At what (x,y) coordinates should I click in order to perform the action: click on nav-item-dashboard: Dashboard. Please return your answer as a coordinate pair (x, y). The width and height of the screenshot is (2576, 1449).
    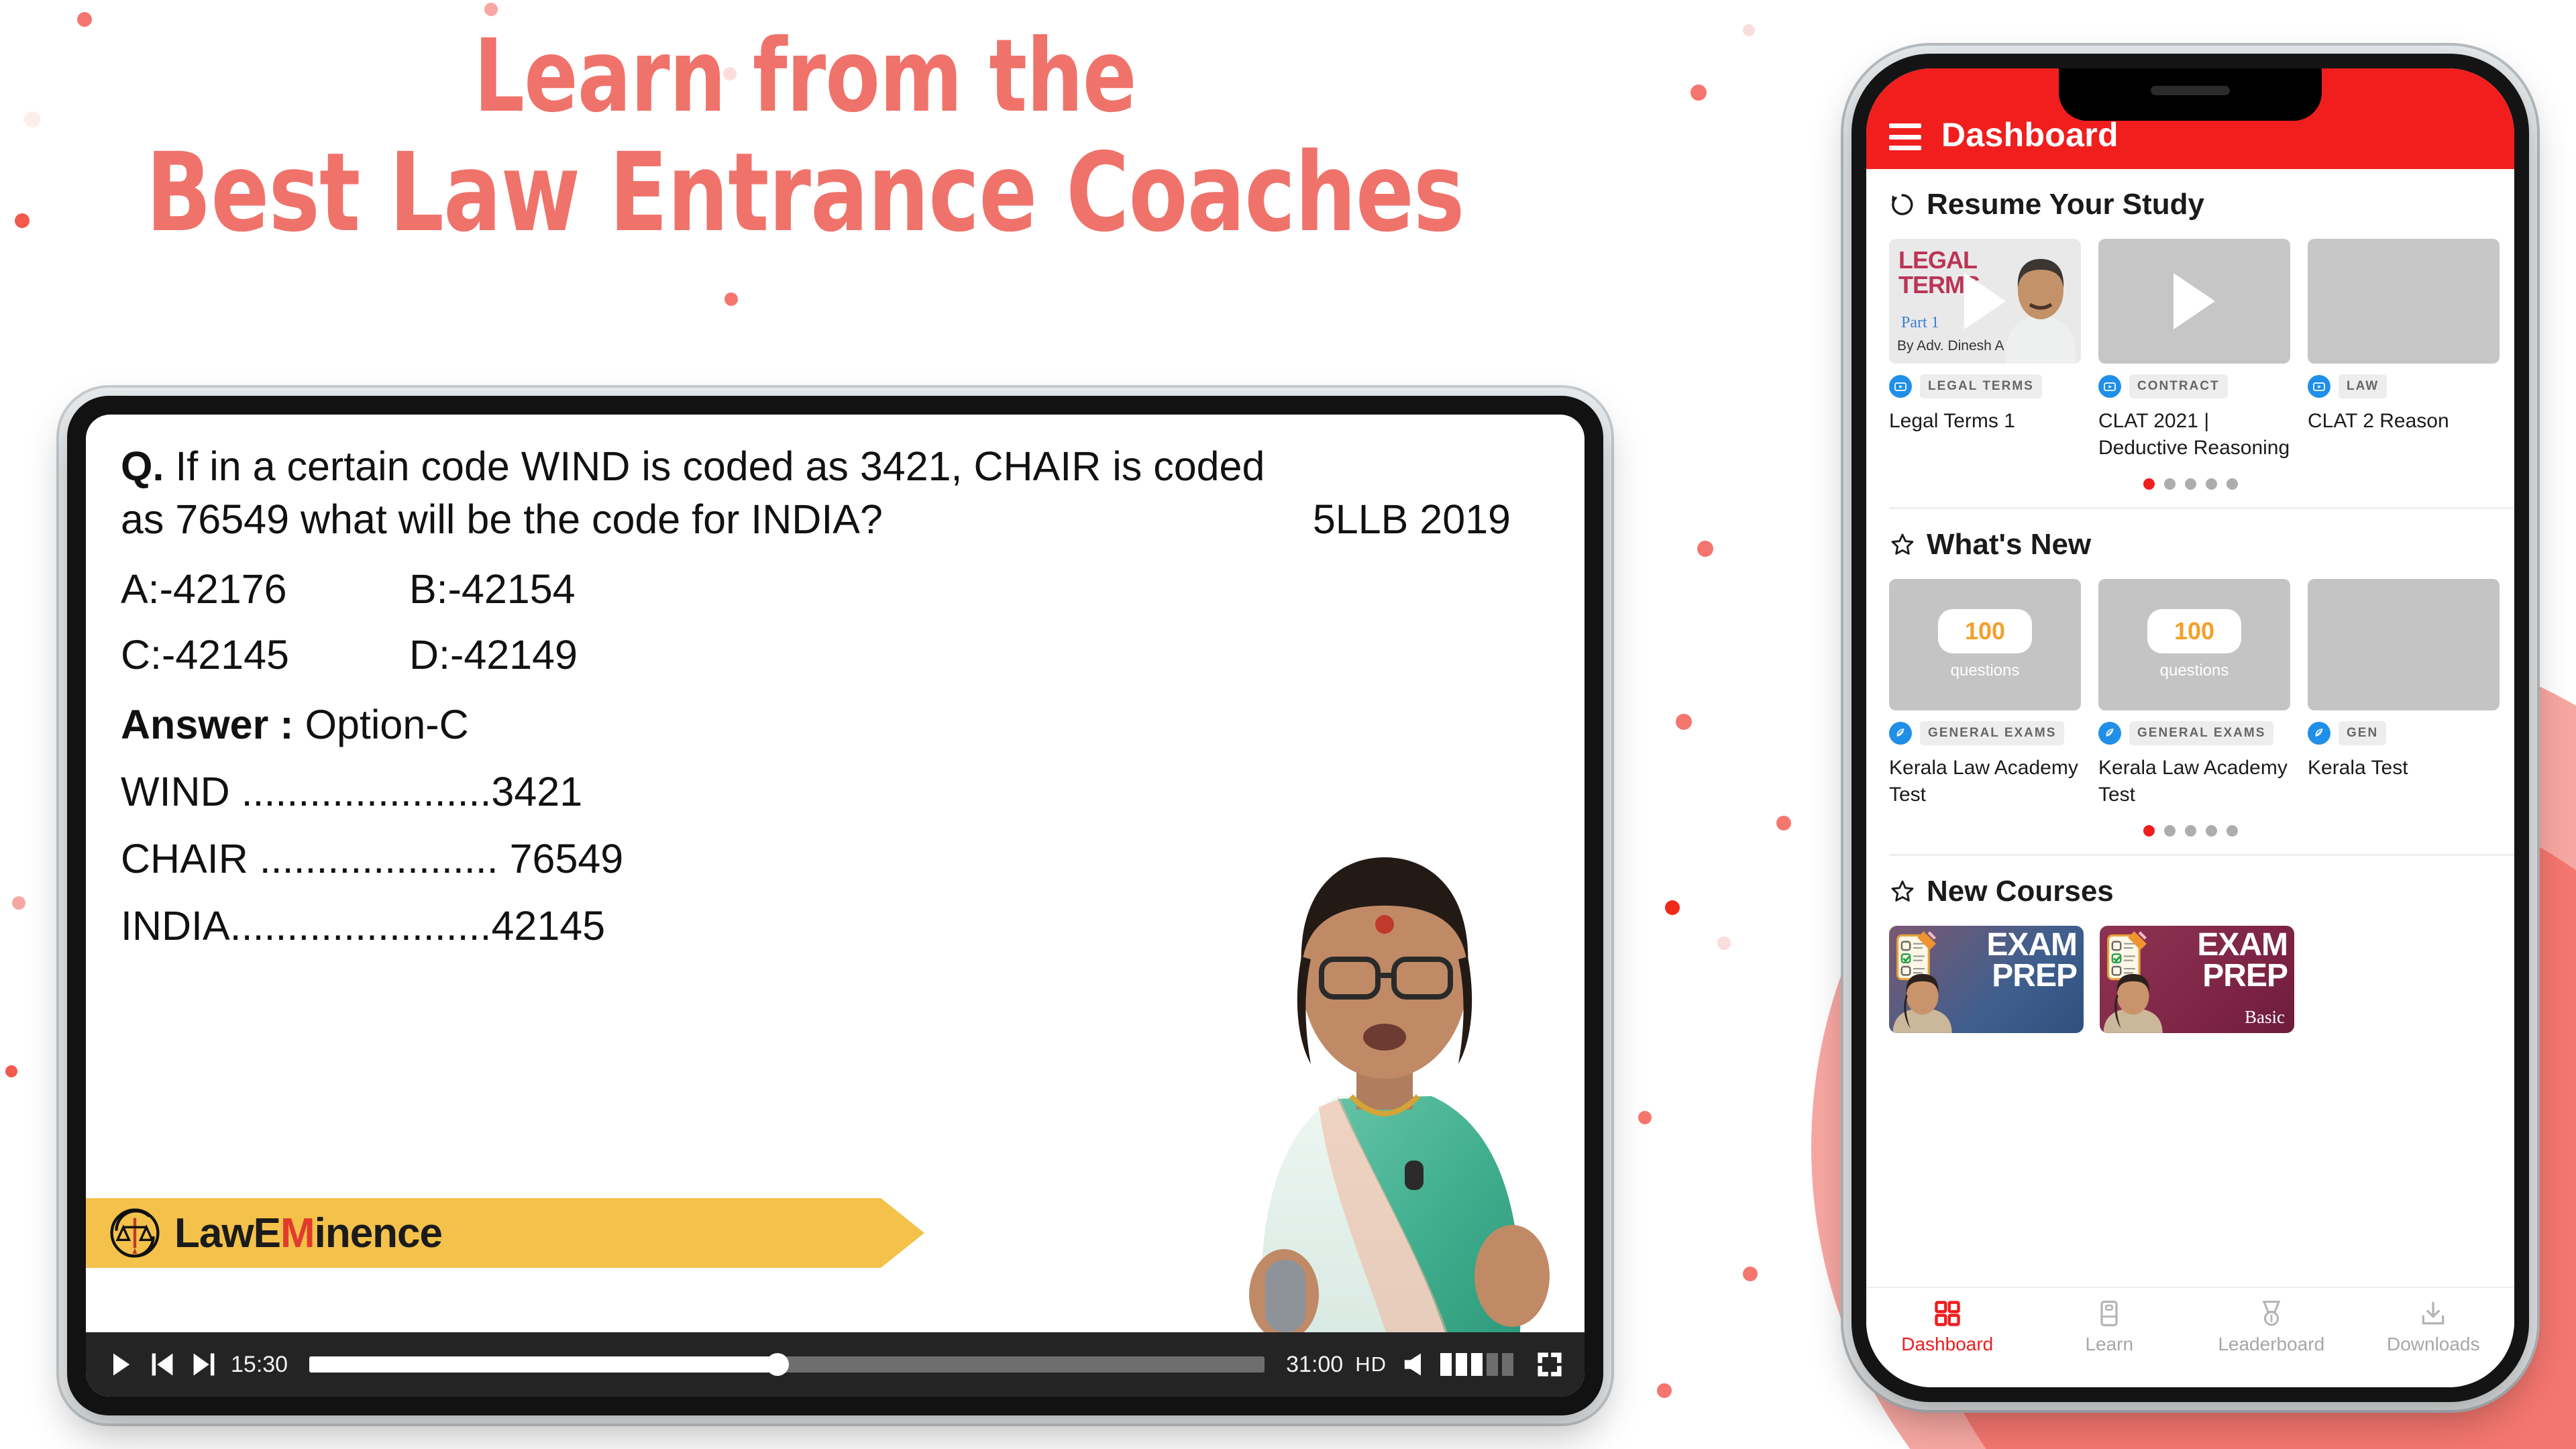
    Looking at the image, I should click on (1947, 1327).